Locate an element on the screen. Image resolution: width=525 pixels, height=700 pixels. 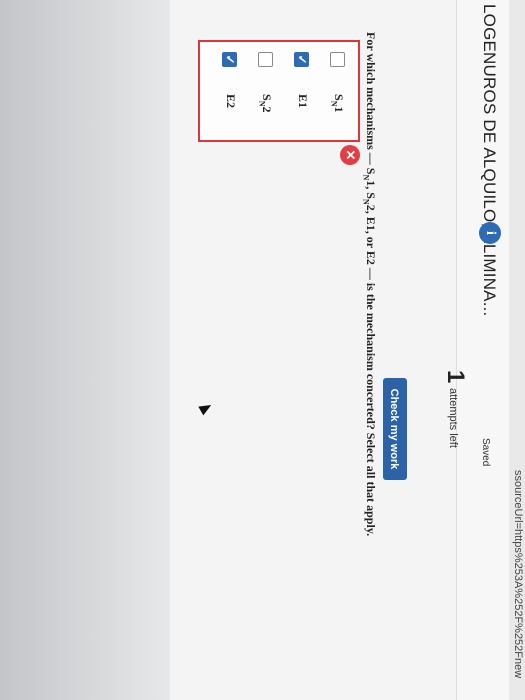
check-my-work-button: Check my work is located at coordinates (395, 429).